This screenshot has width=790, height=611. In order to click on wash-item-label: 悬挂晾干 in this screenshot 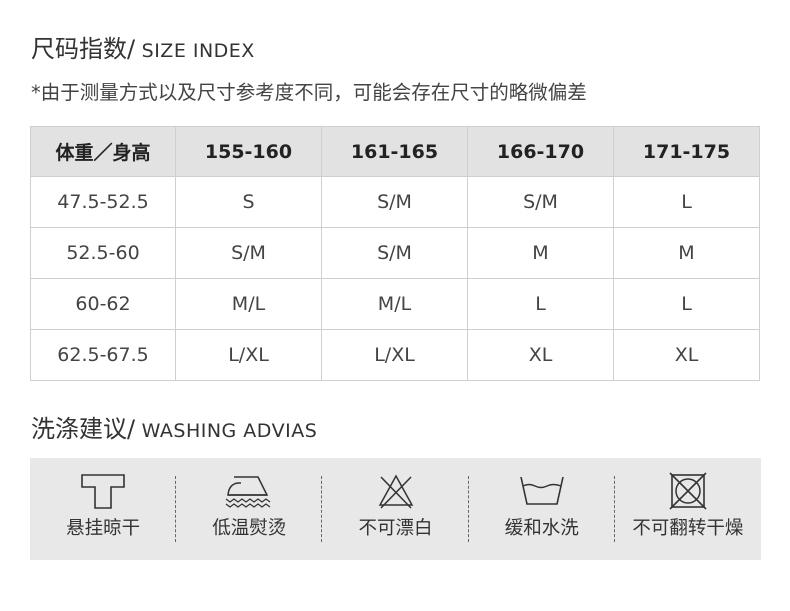, I will do `click(103, 528)`.